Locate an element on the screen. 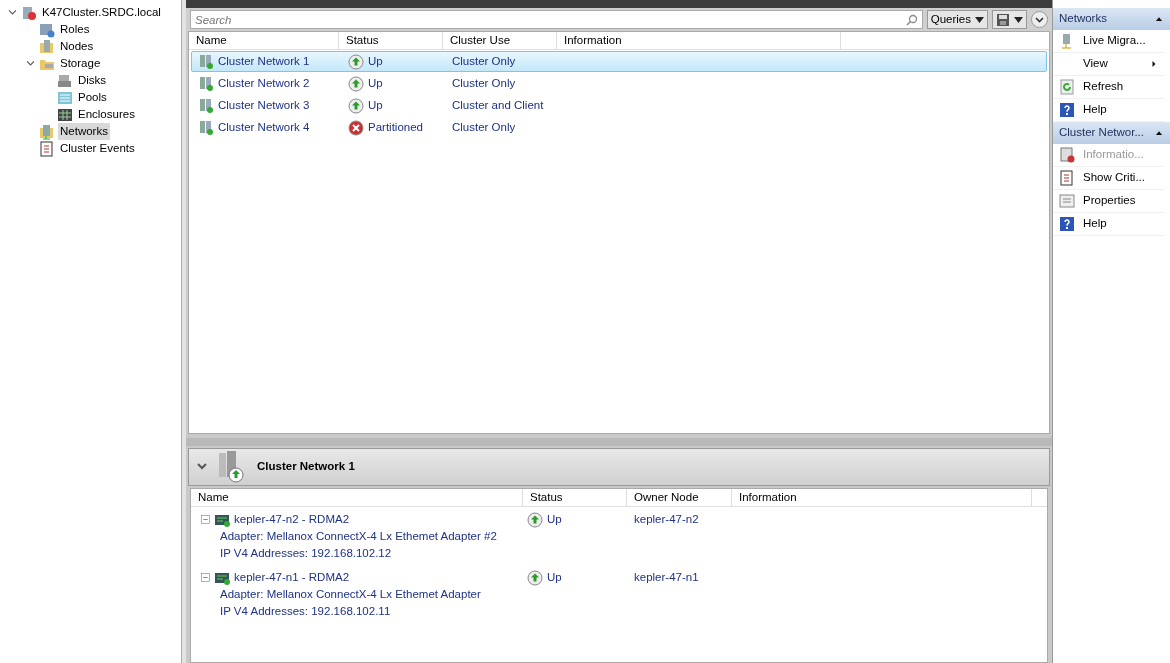 This screenshot has height=663, width=1170. queries-button: Queries is located at coordinates (957, 19).